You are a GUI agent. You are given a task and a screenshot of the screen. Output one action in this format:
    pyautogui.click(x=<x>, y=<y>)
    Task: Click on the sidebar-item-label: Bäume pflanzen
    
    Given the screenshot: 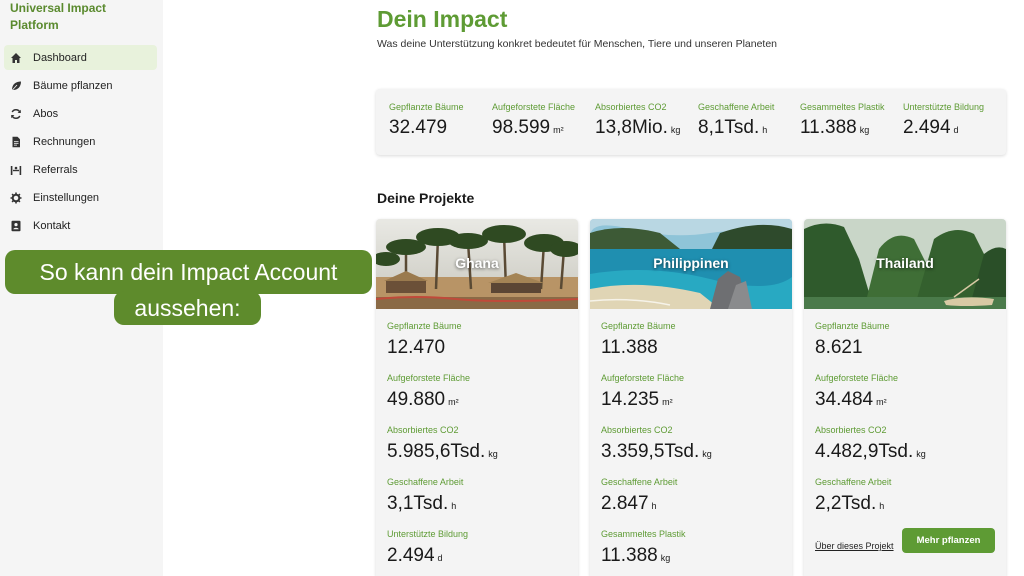 What is the action you would take?
    pyautogui.click(x=73, y=85)
    